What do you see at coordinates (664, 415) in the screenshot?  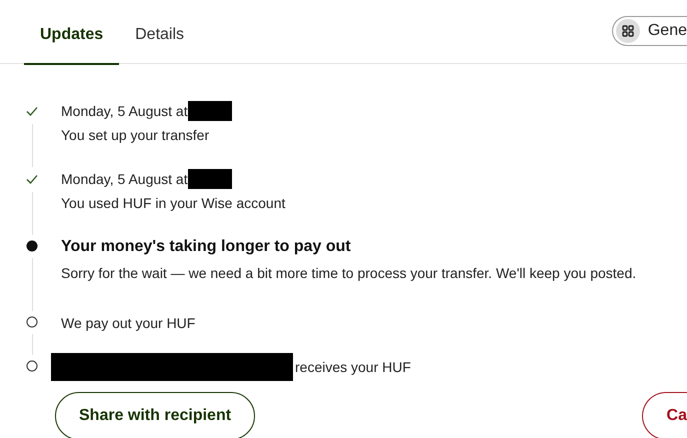 I see `cancel-button: Ca` at bounding box center [664, 415].